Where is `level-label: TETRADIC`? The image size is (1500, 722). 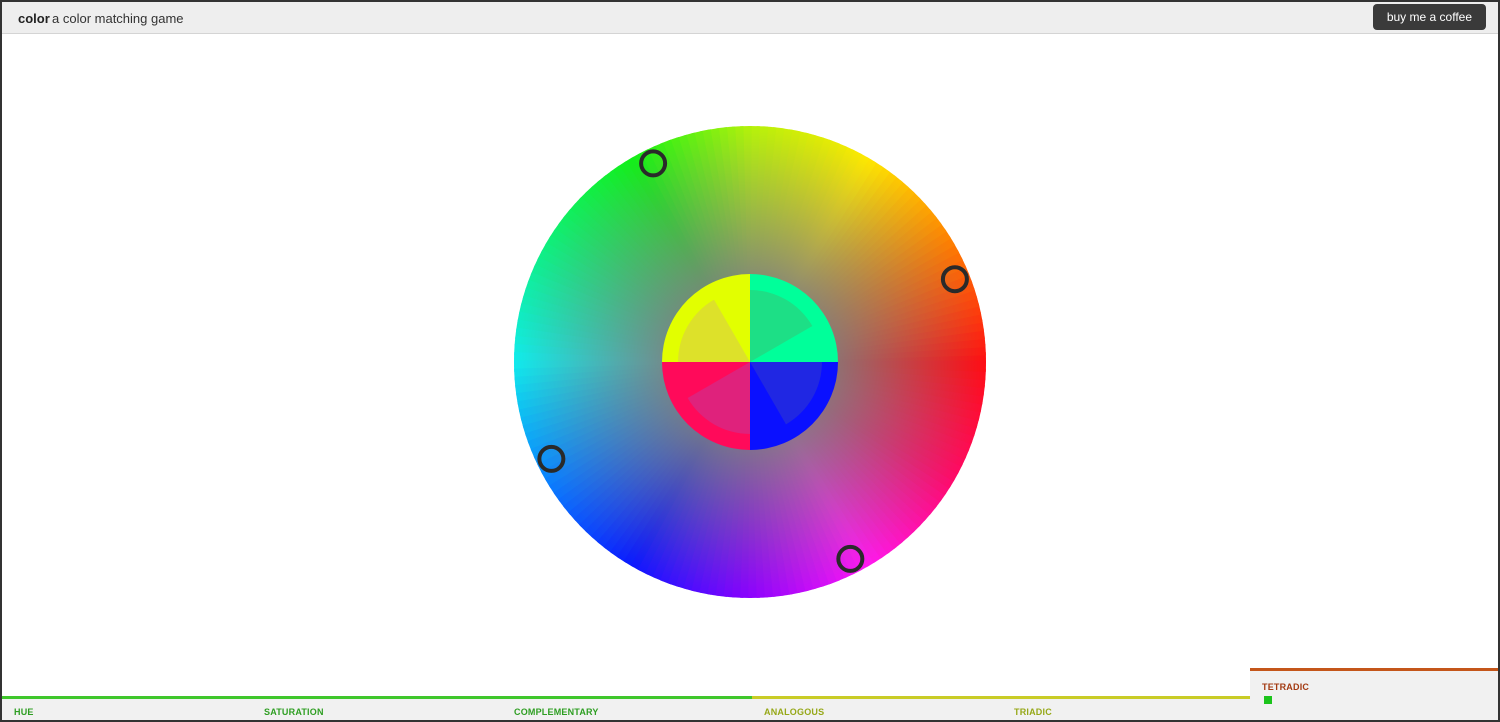 level-label: TETRADIC is located at coordinates (1286, 687).